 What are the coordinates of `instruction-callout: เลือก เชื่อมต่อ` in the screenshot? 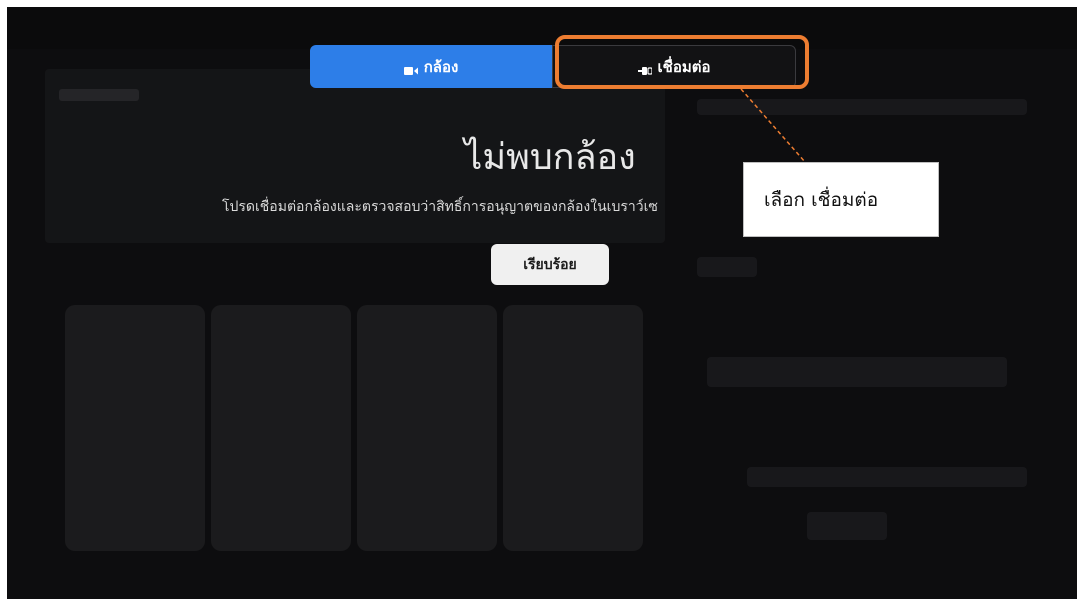 It's located at (841, 199).